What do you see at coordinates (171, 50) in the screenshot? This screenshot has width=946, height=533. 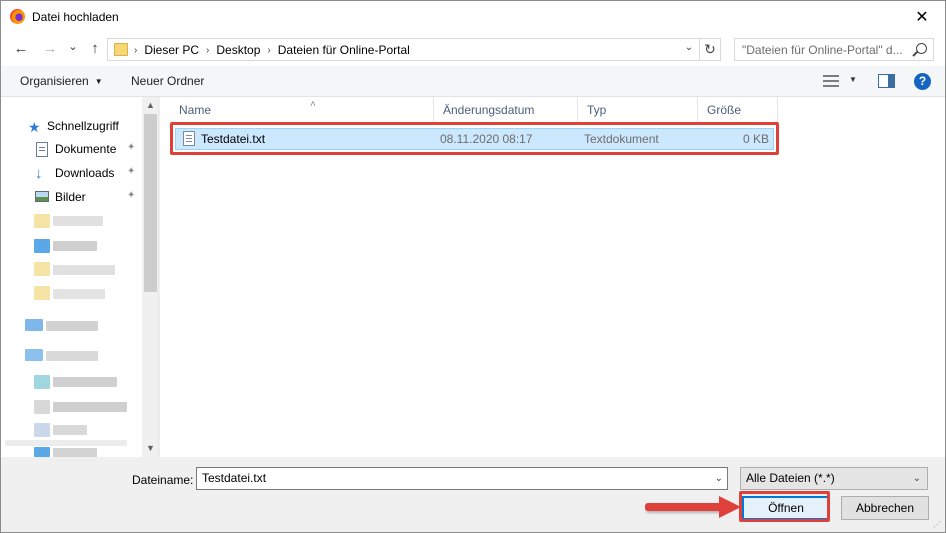 I see `breadcrumb-item: Dieser PC` at bounding box center [171, 50].